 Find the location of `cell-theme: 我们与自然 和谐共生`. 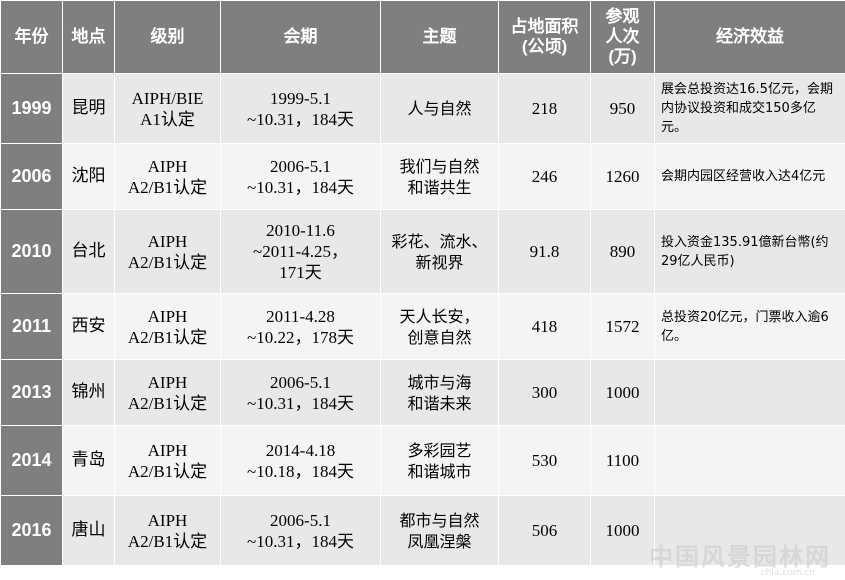

cell-theme: 我们与自然 和谐共生 is located at coordinates (439, 176).